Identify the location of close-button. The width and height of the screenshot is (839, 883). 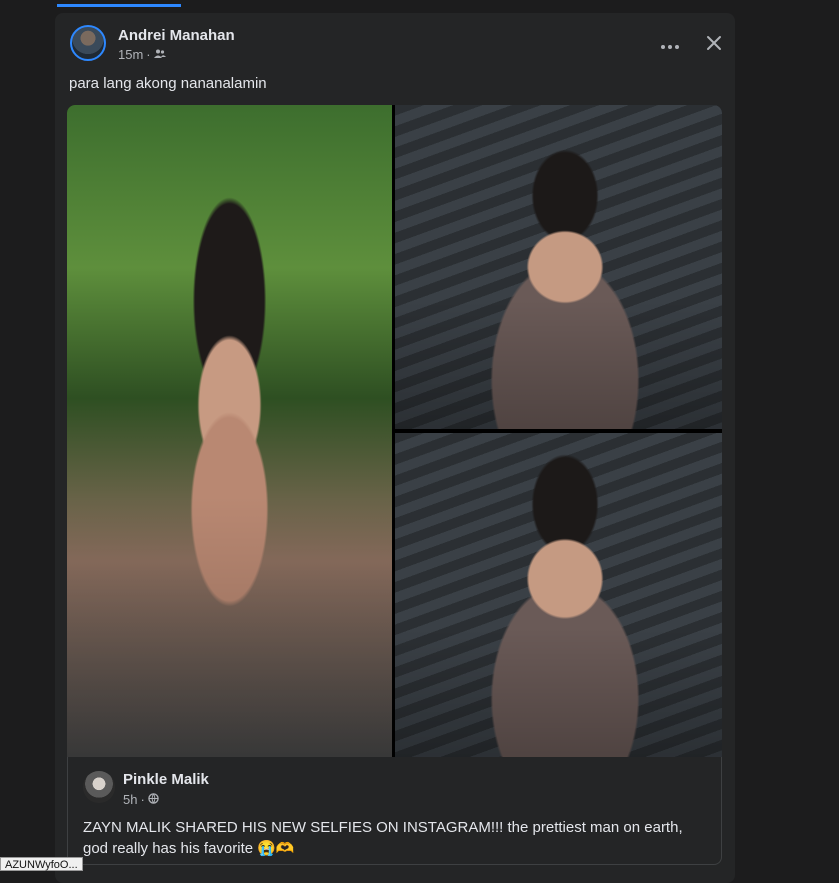
(714, 45).